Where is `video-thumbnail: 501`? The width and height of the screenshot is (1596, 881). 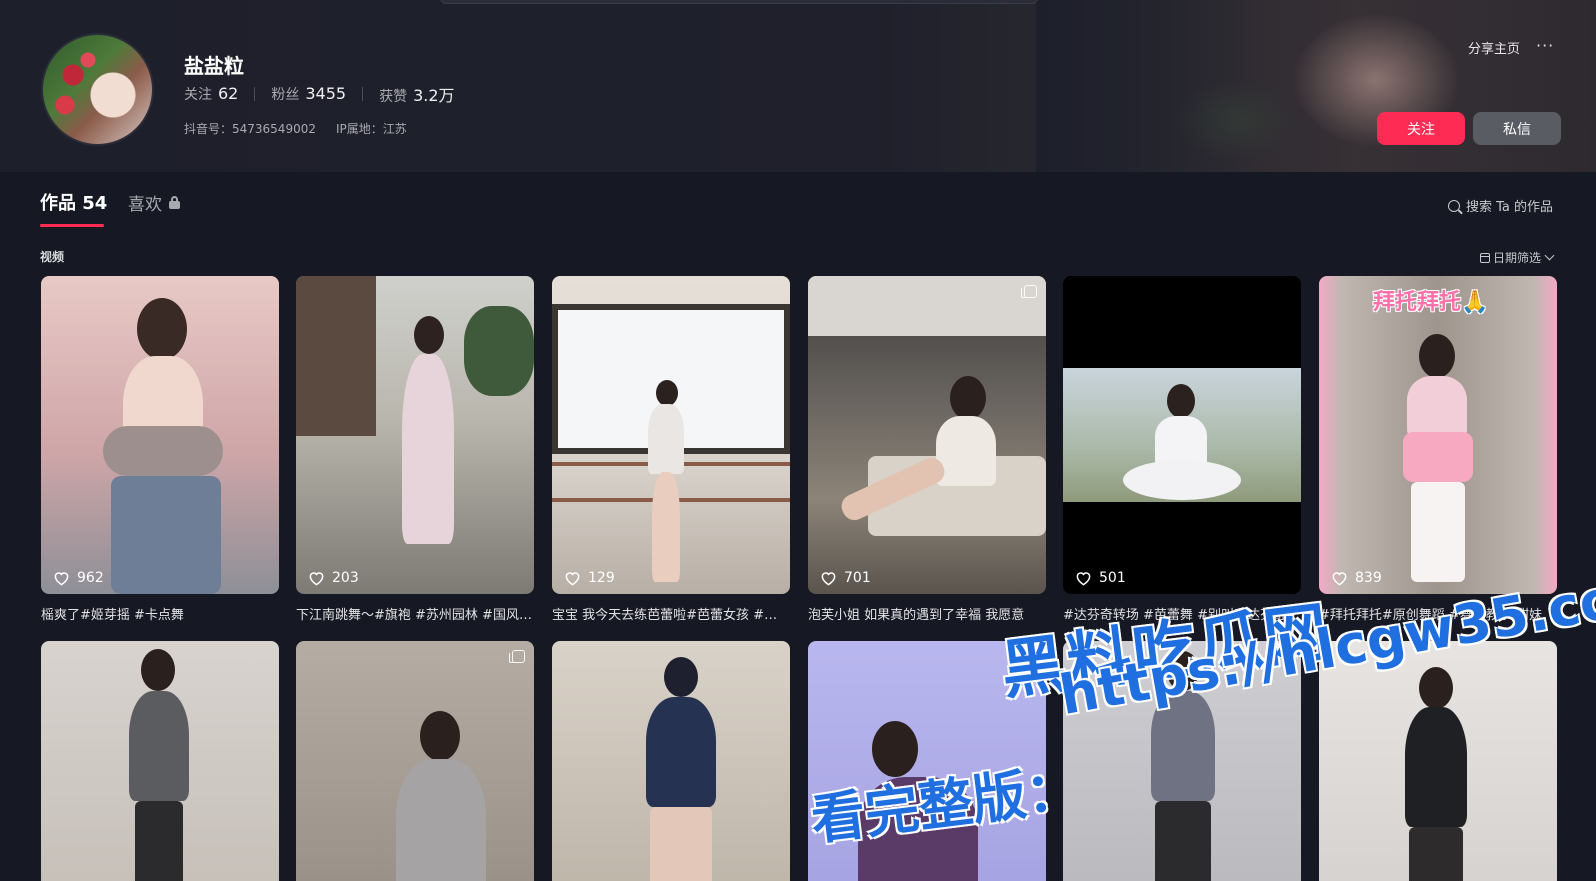 video-thumbnail: 501 is located at coordinates (1182, 435).